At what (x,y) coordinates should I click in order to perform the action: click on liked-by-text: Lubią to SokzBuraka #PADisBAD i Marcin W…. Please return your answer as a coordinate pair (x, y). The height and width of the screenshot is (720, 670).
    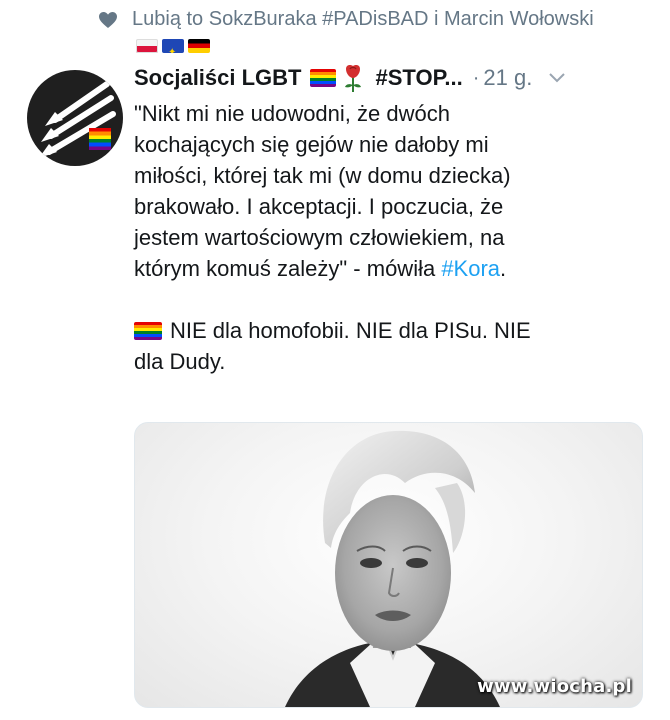
    Looking at the image, I should click on (363, 19).